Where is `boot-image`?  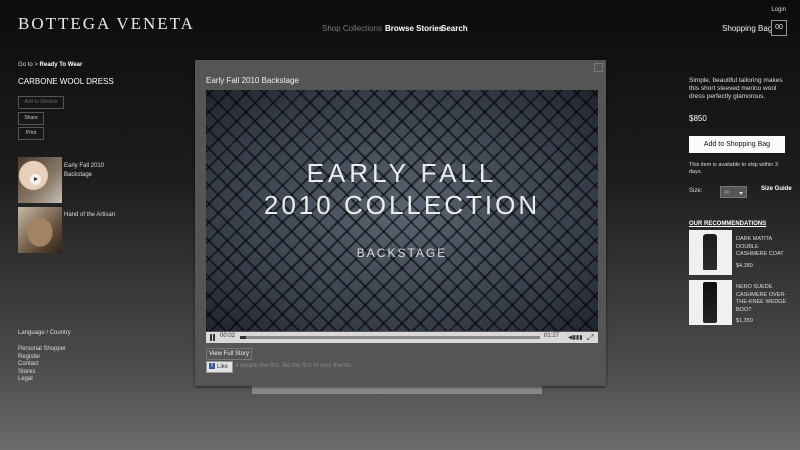 boot-image is located at coordinates (710, 302).